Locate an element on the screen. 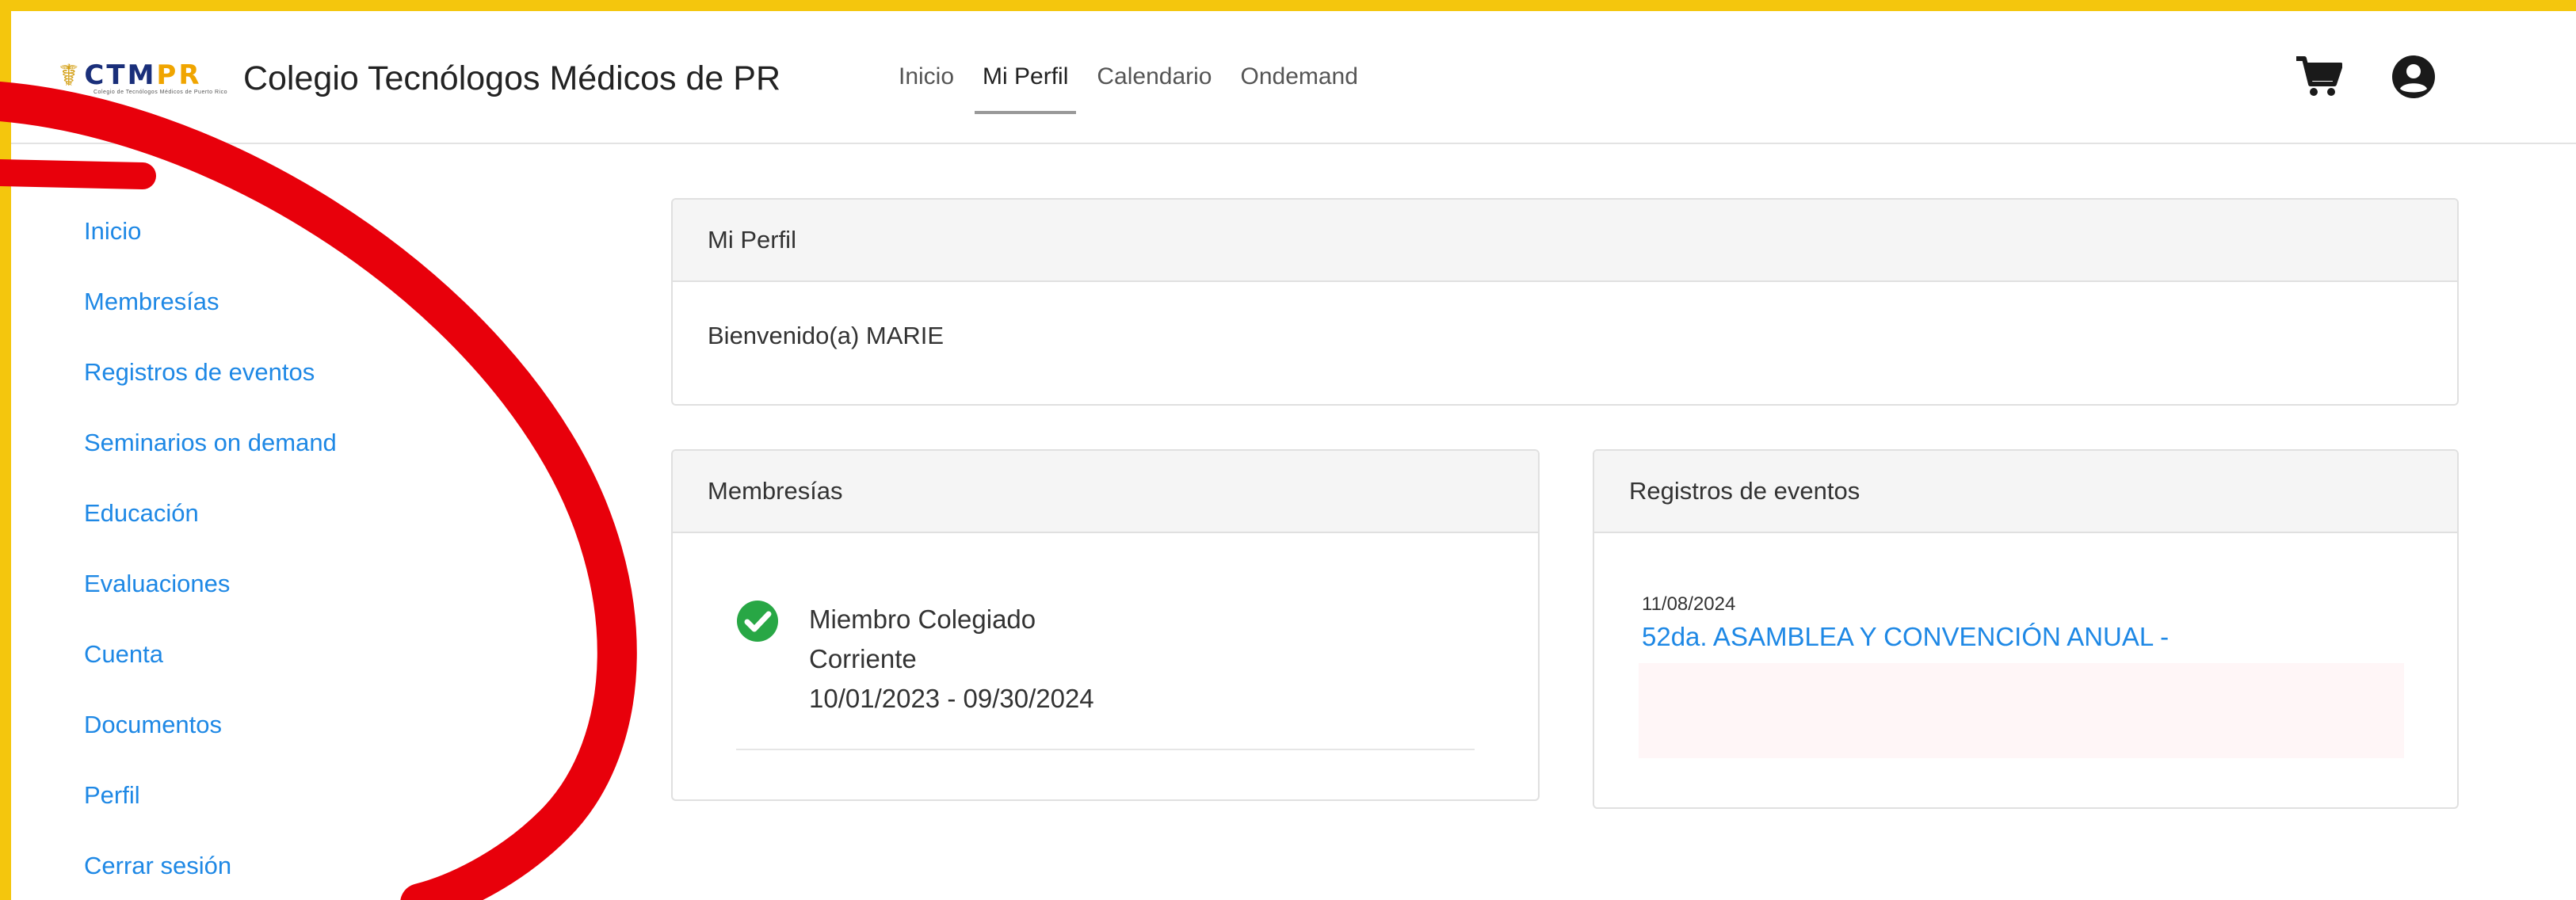  profile-card-title: Mi Perfil is located at coordinates (1565, 241).